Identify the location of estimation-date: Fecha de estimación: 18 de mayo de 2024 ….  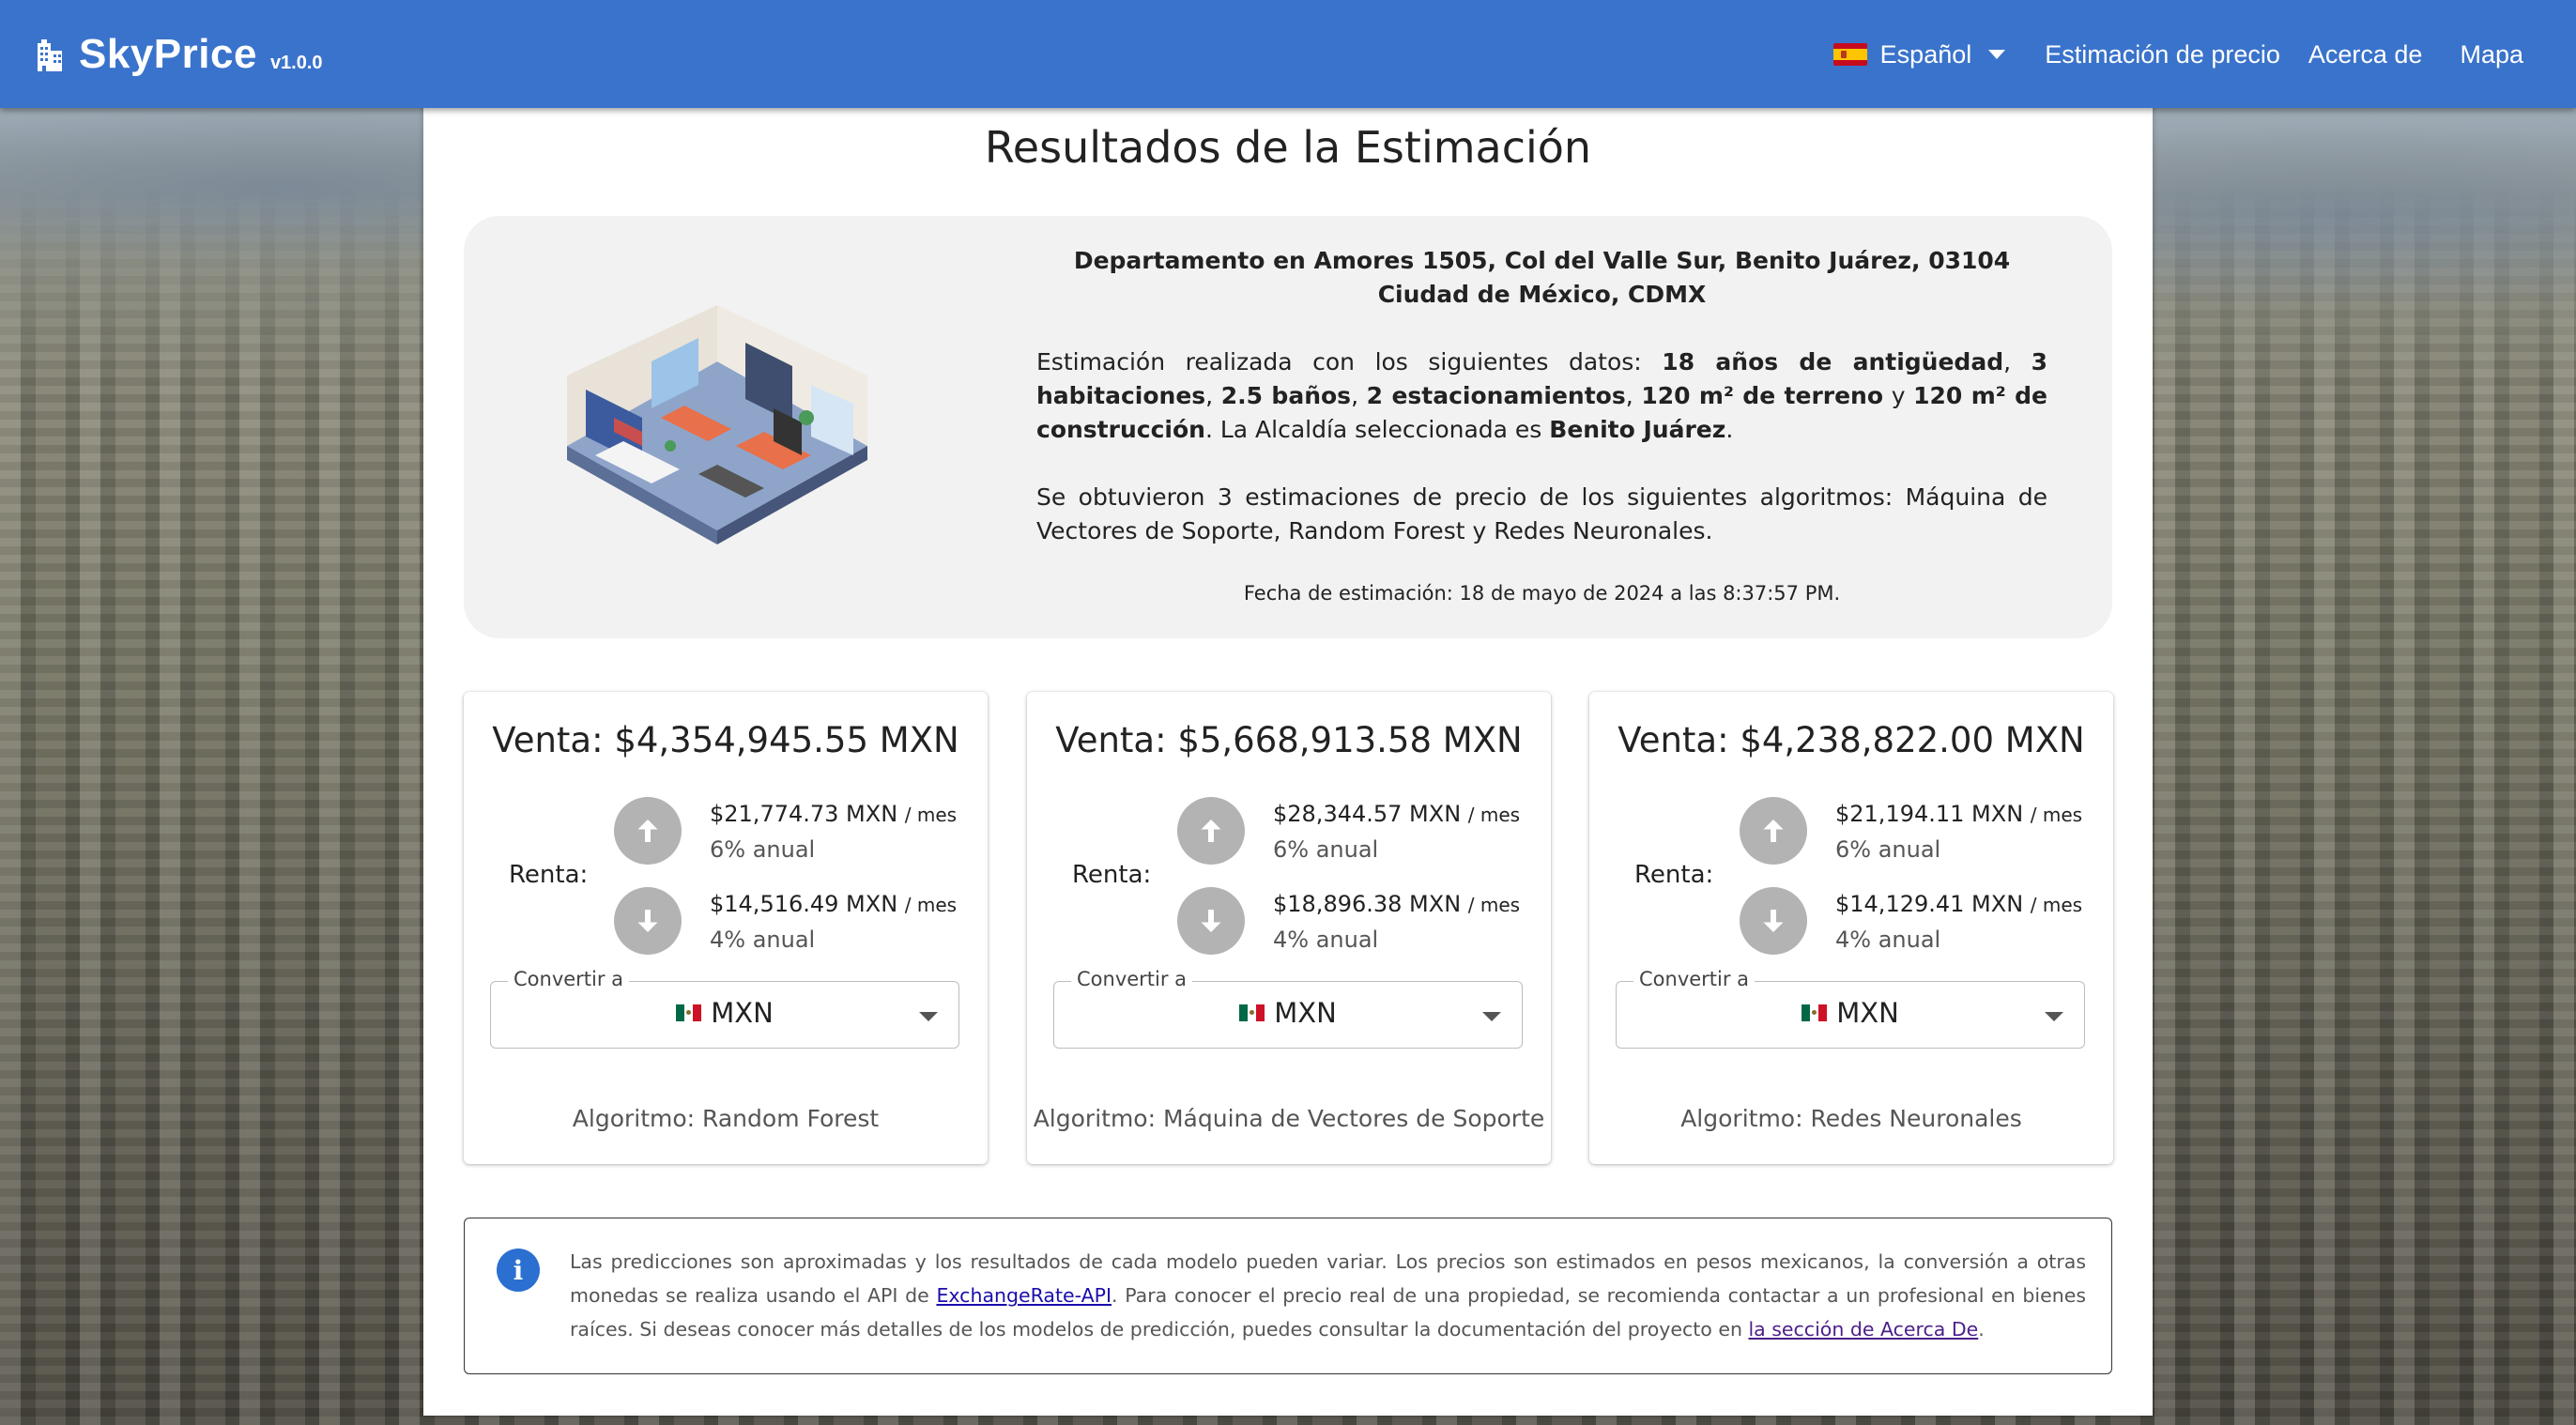
(1542, 593).